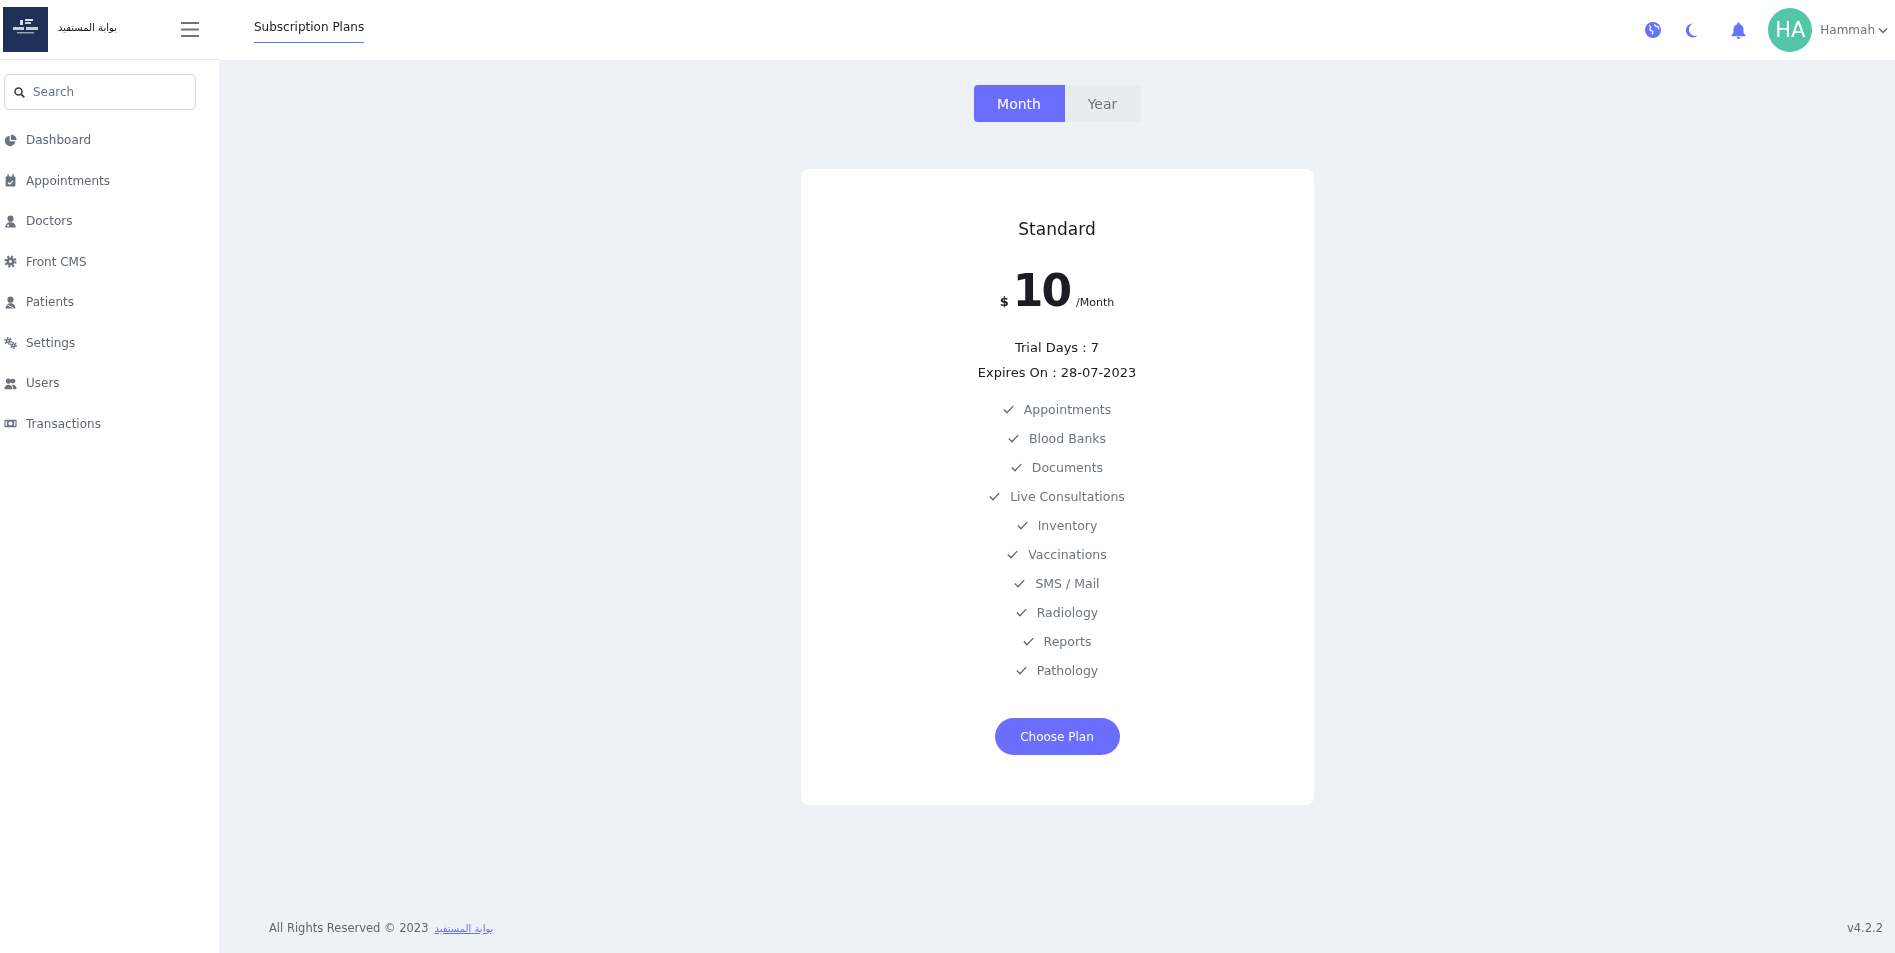 This screenshot has width=1895, height=953. Describe the element at coordinates (100, 92) in the screenshot. I see `search-field: Search` at that location.